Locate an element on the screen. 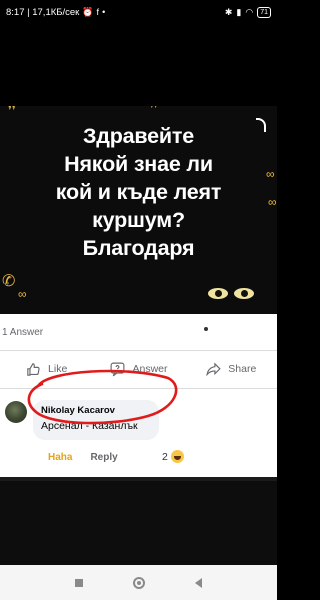 The height and width of the screenshot is (600, 320). share-label: Share is located at coordinates (242, 369).